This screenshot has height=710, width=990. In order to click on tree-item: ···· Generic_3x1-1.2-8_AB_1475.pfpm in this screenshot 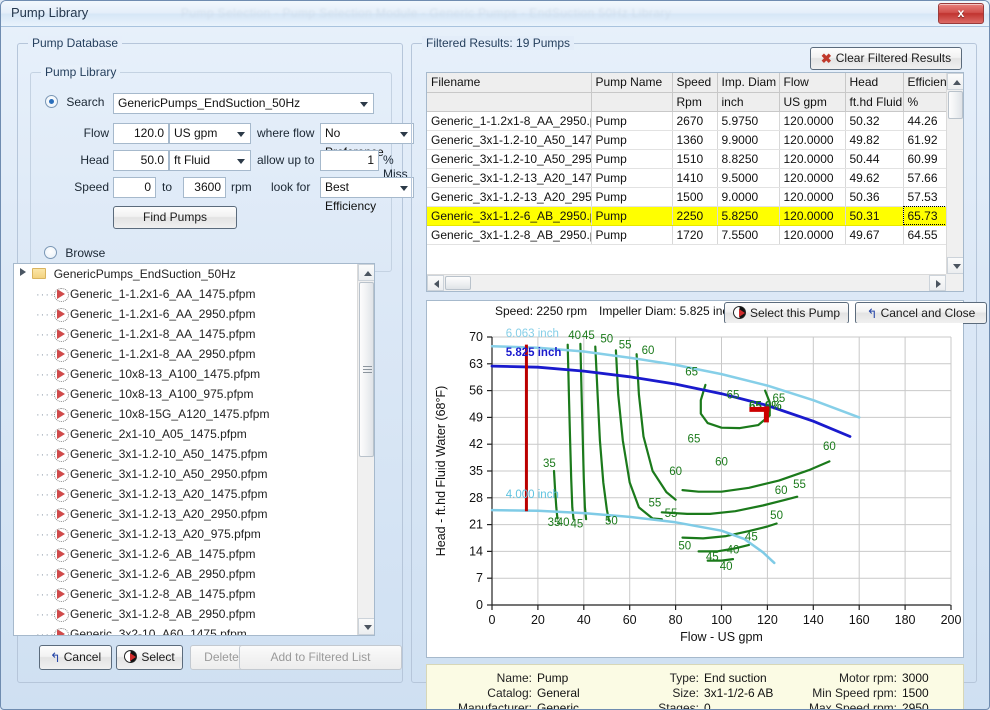, I will do `click(185, 594)`.